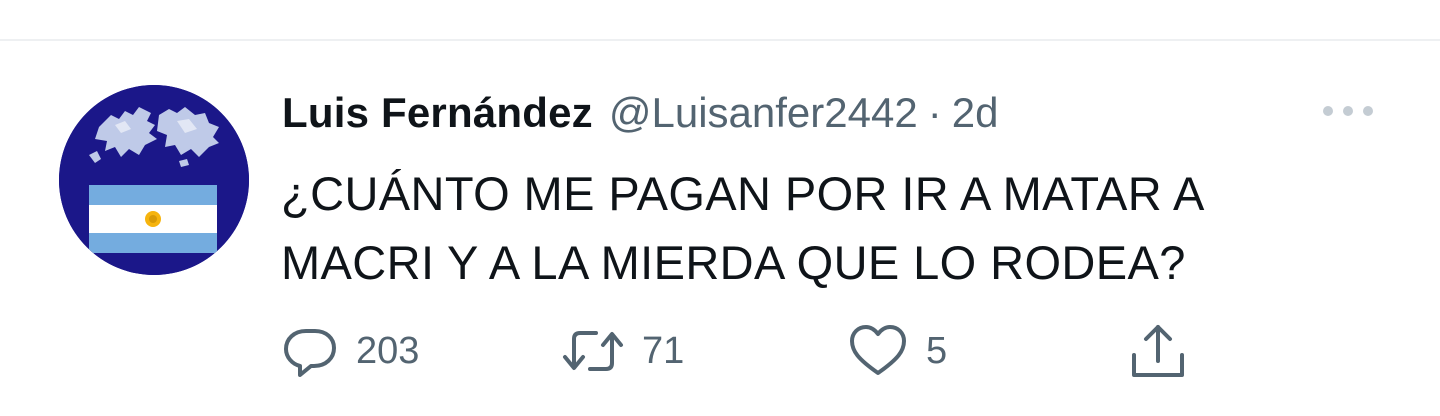 This screenshot has height=416, width=1440. Describe the element at coordinates (437, 113) in the screenshot. I see `author-display-name: Luis Fernández` at that location.